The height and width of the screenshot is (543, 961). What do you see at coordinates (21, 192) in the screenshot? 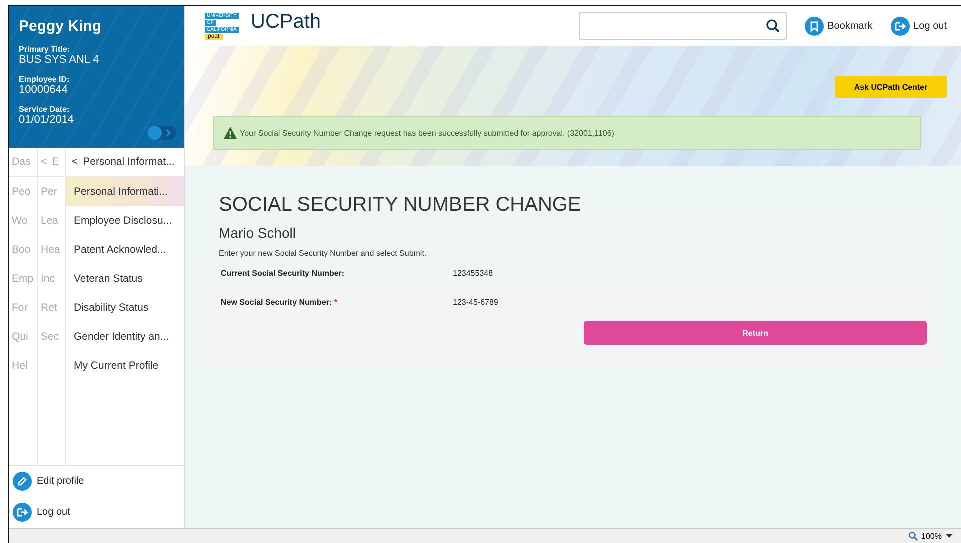
I see `menu-item: Peo` at bounding box center [21, 192].